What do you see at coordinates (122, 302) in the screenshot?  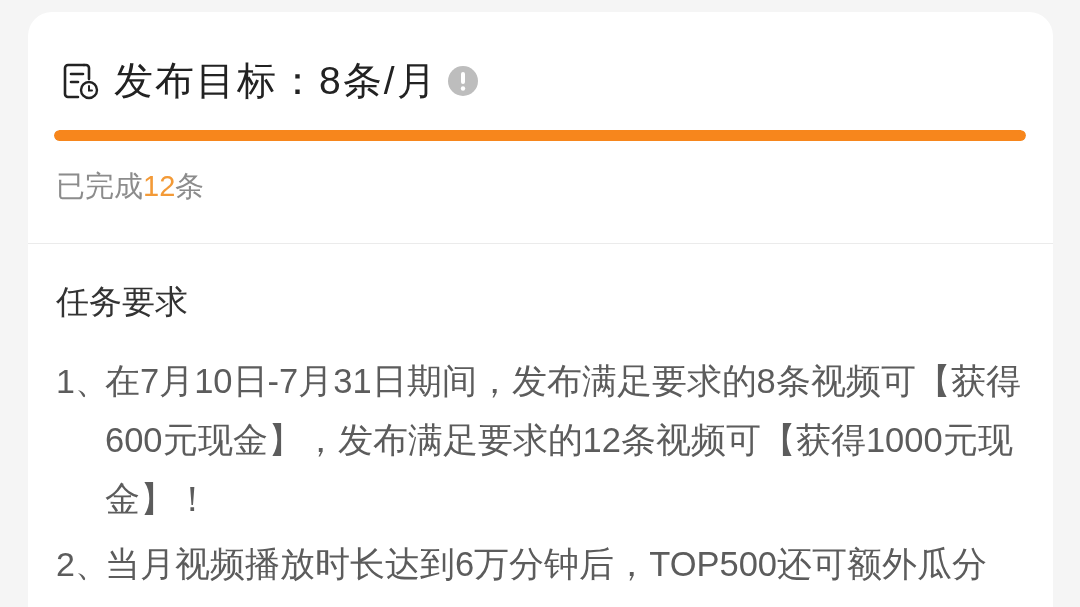 I see `requirements-heading: 任务要求` at bounding box center [122, 302].